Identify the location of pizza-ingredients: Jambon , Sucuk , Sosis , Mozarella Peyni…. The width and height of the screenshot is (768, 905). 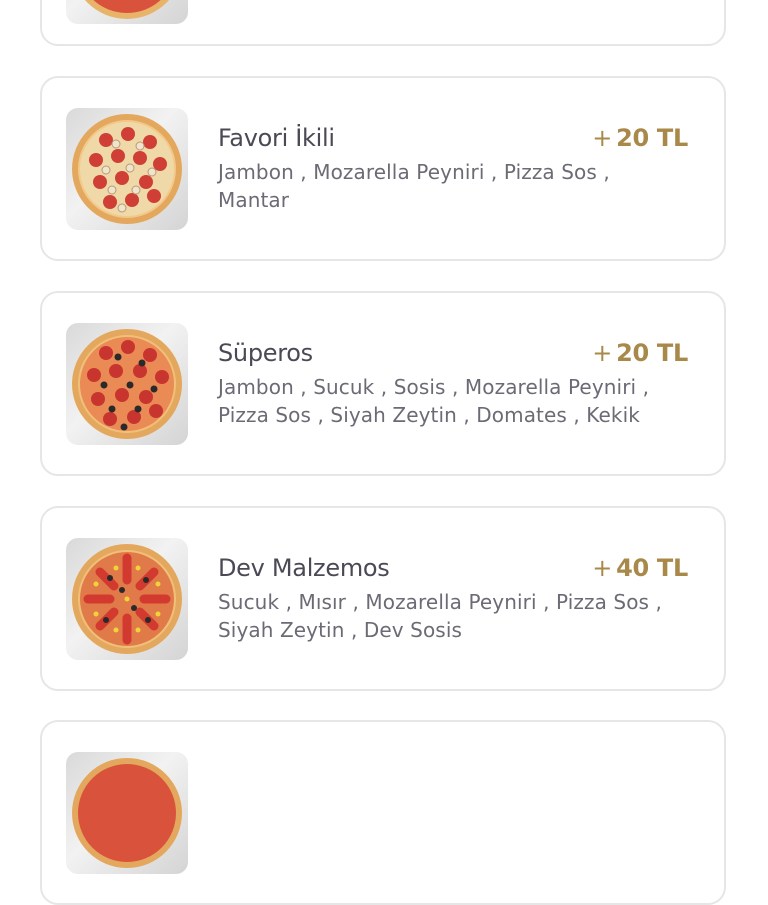
(448, 401).